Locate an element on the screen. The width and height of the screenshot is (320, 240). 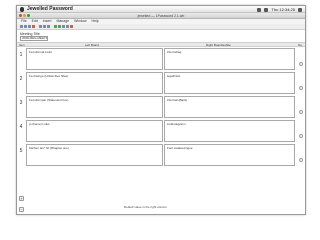
right-cell: informal (Back) is located at coordinates (229, 107).